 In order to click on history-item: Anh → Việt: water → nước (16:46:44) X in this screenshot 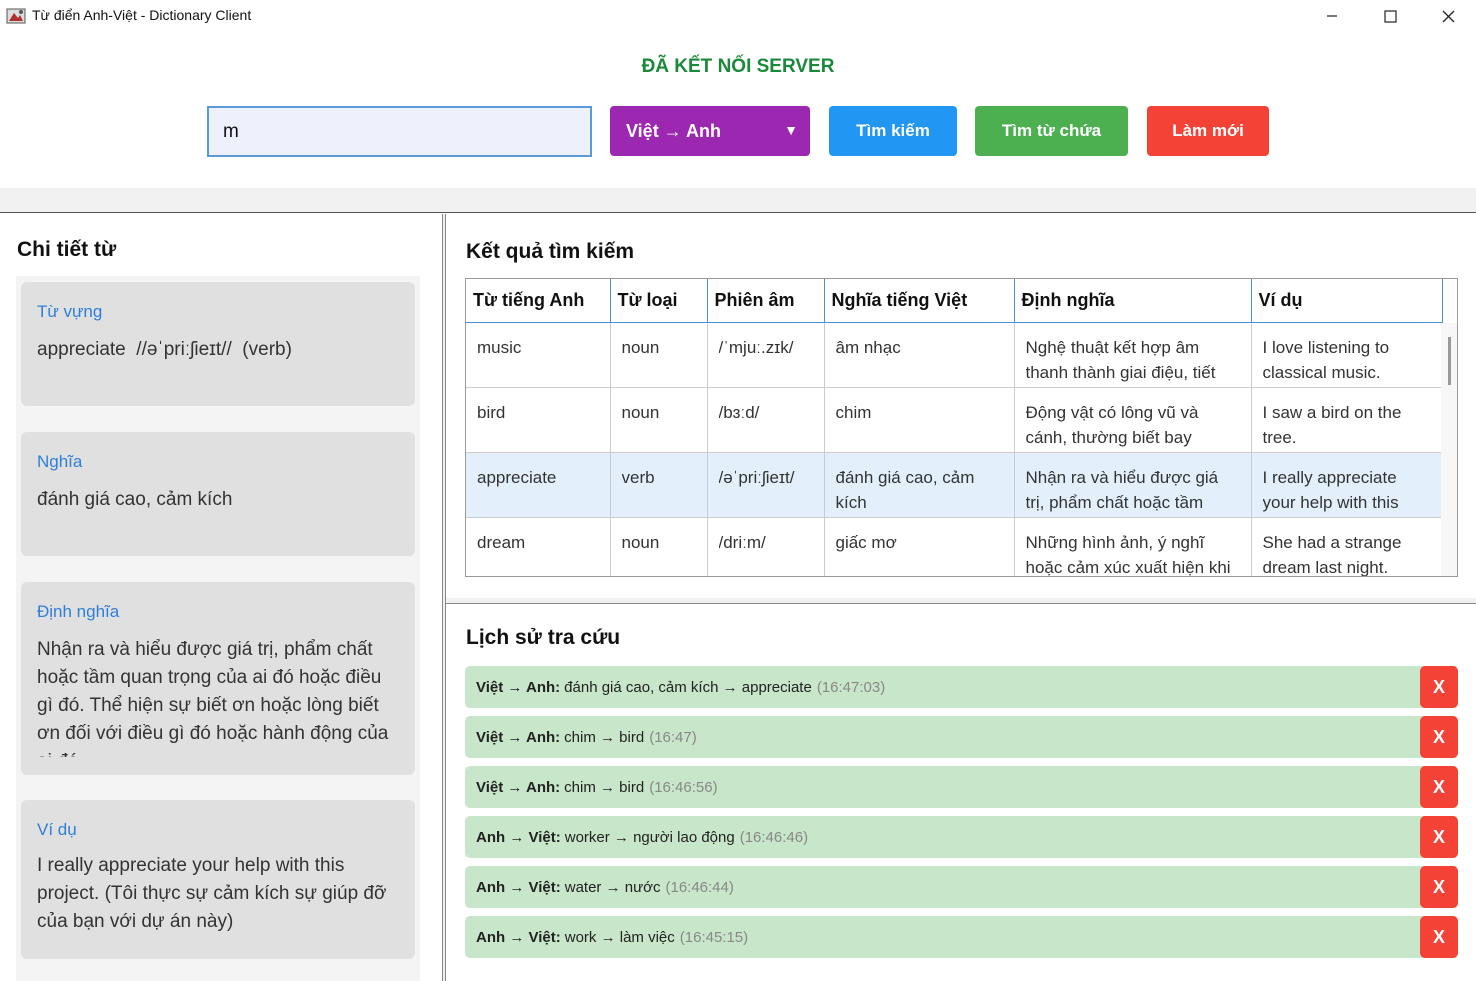, I will do `click(961, 887)`.